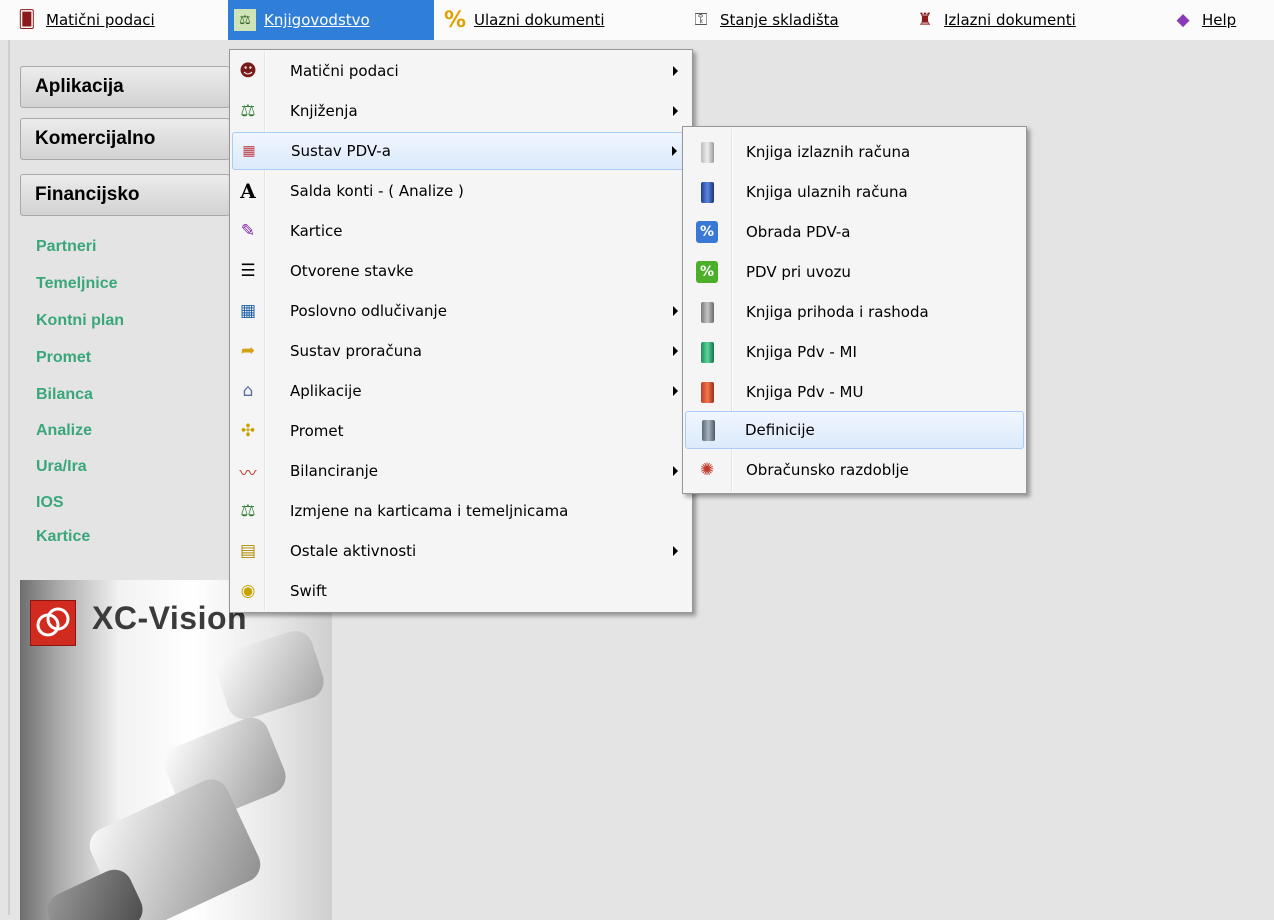 This screenshot has height=920, width=1274. What do you see at coordinates (352, 271) in the screenshot?
I see `menu-item-label: Otvorene stavke` at bounding box center [352, 271].